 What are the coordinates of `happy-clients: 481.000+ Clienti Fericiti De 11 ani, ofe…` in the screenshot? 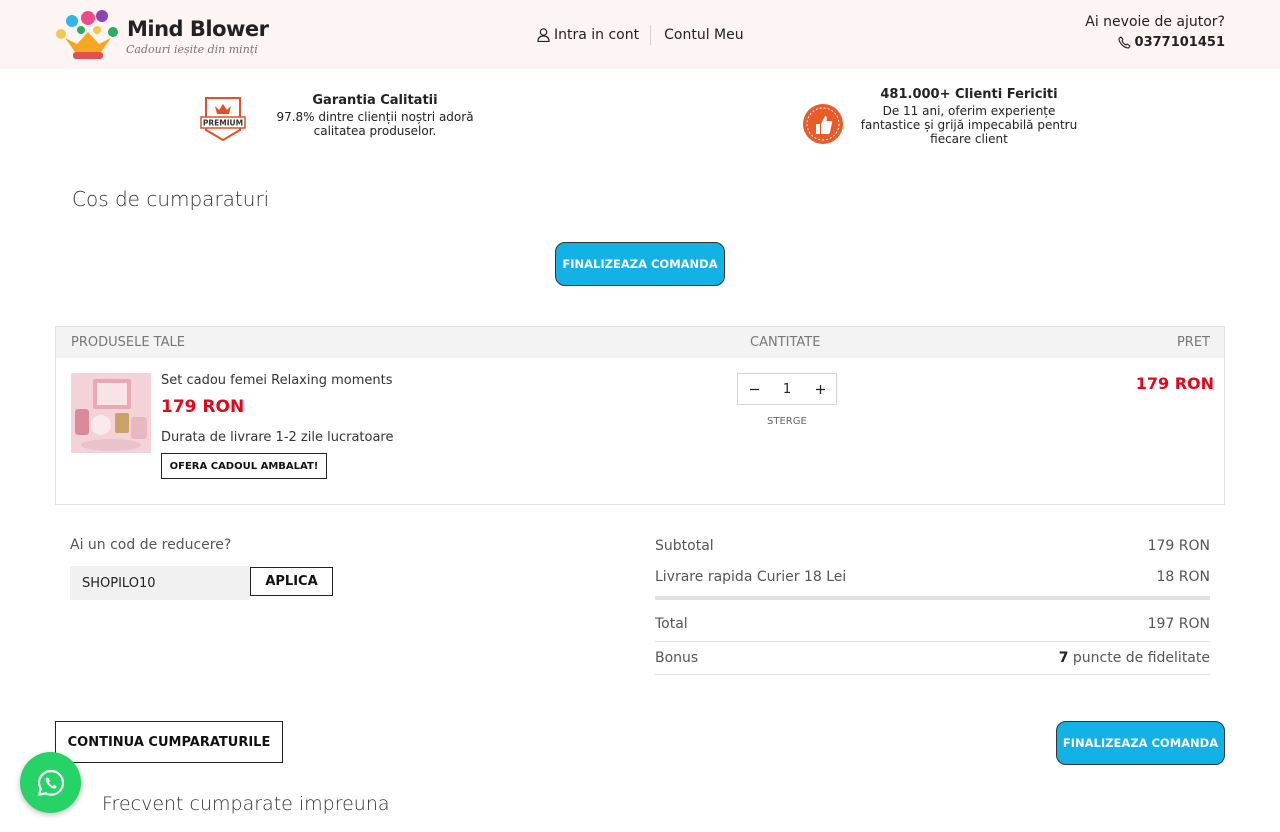 It's located at (942, 117).